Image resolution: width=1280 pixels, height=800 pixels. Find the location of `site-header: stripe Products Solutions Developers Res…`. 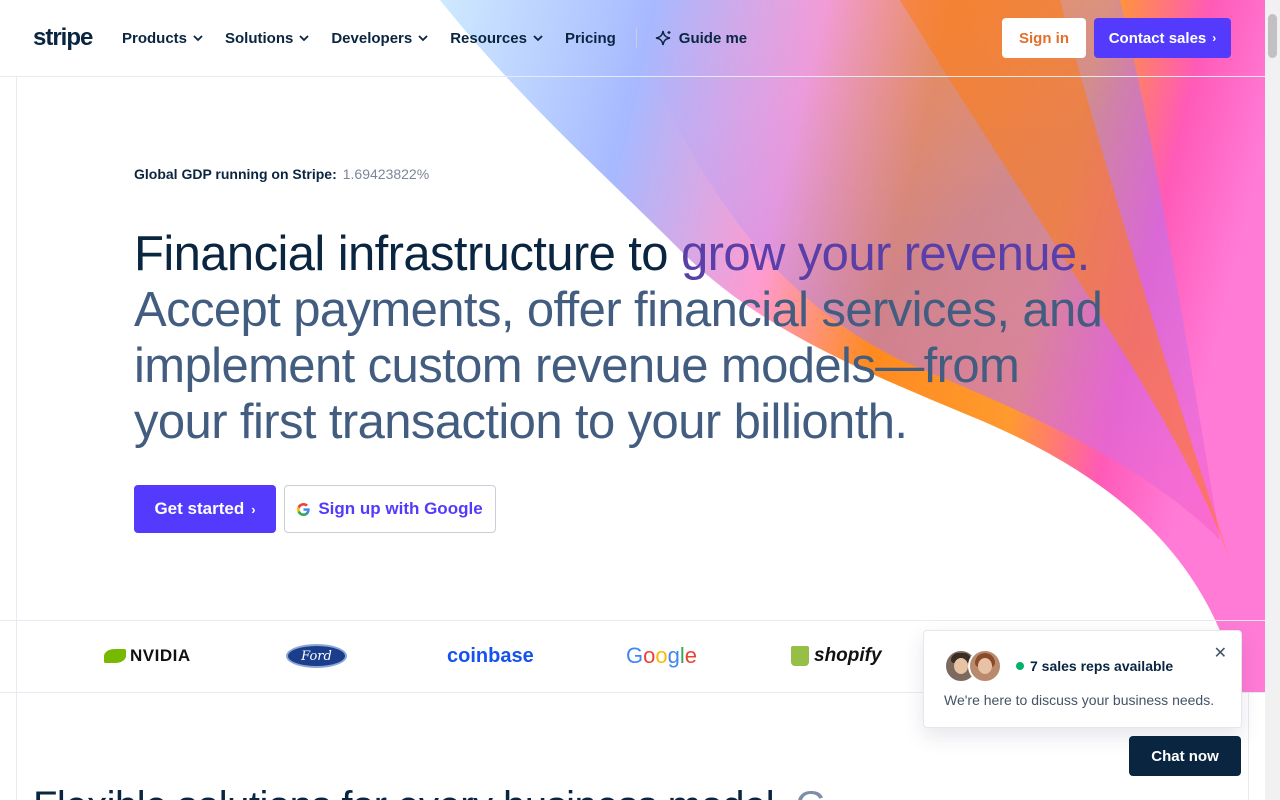

site-header: stripe Products Solutions Developers Res… is located at coordinates (632, 38).